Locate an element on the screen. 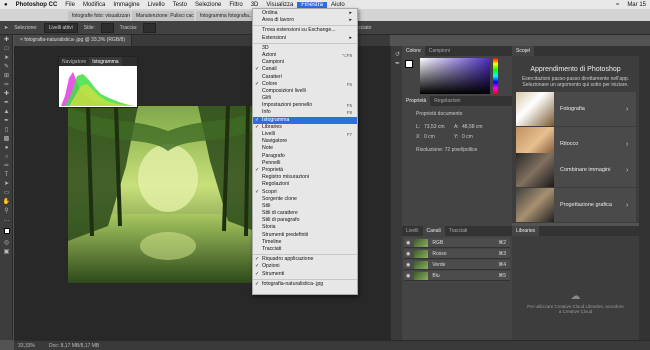 The image size is (650, 350). window-menu-item: Ordina ▸ is located at coordinates (305, 13).